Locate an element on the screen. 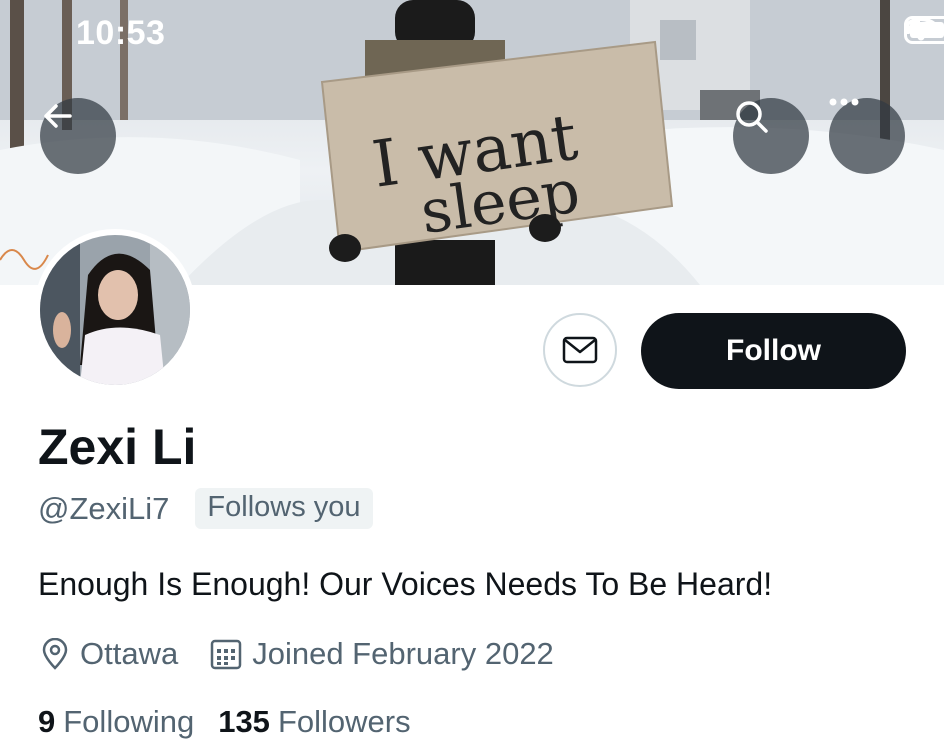 This screenshot has height=741, width=944. search-button is located at coordinates (771, 136).